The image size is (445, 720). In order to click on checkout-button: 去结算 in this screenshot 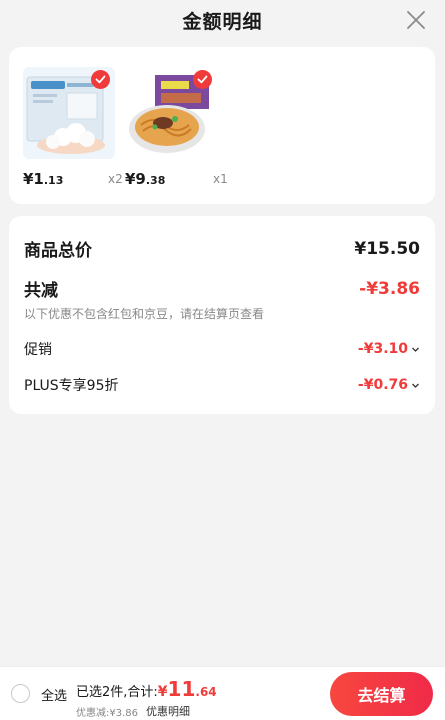, I will do `click(381, 694)`.